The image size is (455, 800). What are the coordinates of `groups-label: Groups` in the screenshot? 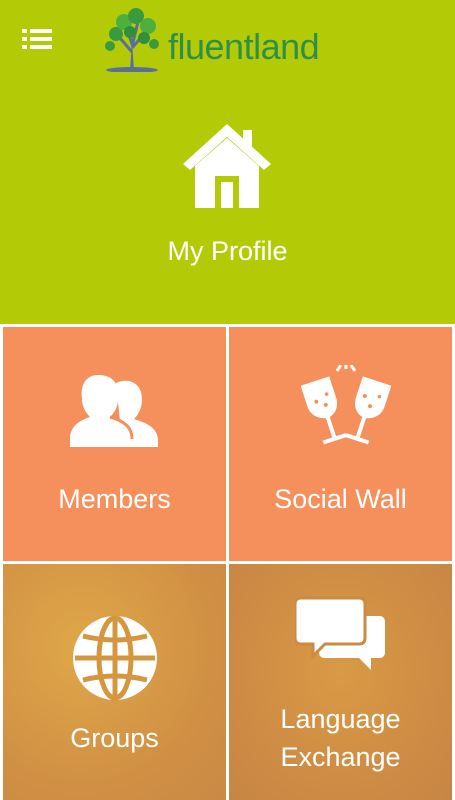 It's located at (114, 738).